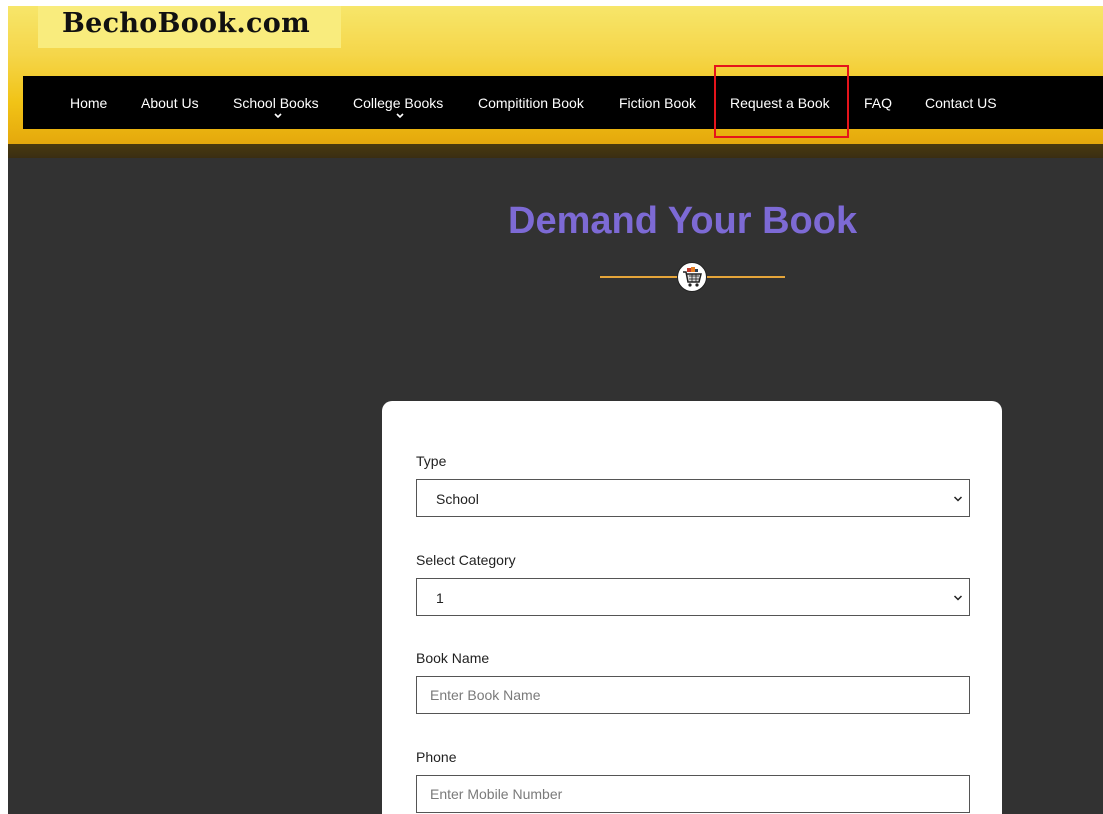  I want to click on nav-item-label: School Books, so click(276, 103).